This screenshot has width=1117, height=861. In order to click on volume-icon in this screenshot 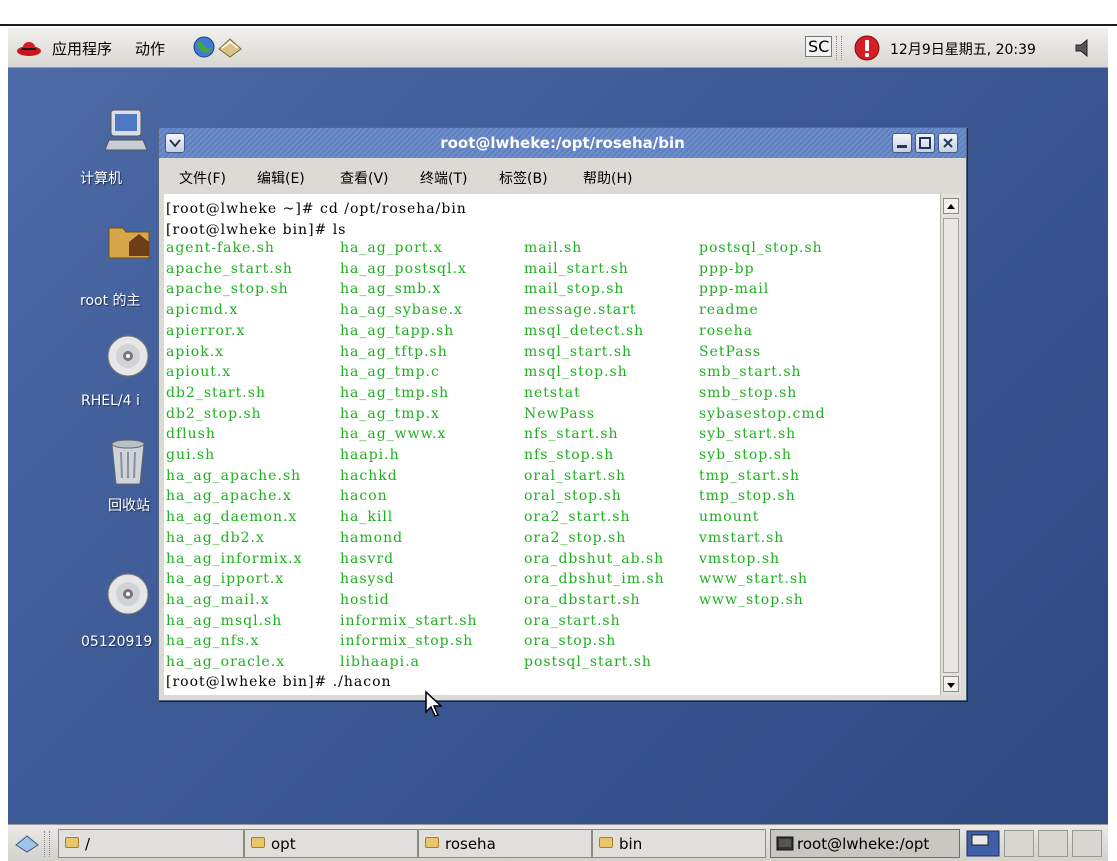, I will do `click(1084, 48)`.